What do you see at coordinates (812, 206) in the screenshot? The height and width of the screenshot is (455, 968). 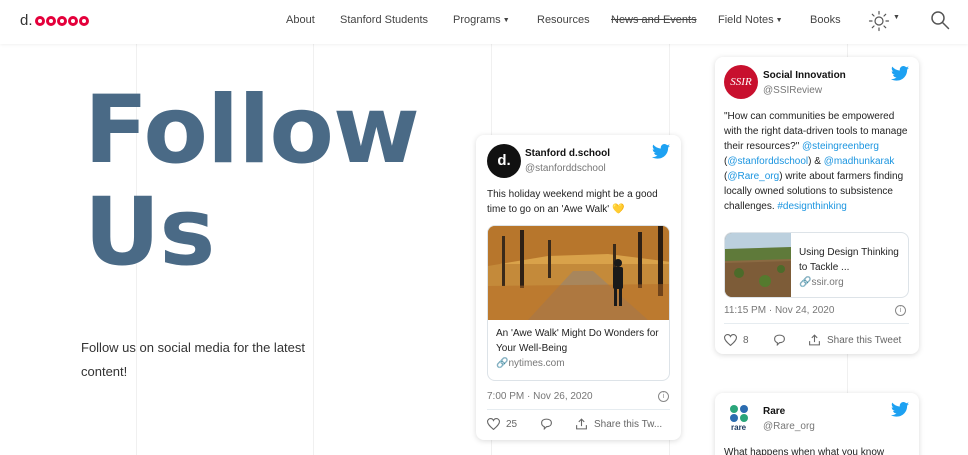 I see `hashtag-link: #designthinking` at bounding box center [812, 206].